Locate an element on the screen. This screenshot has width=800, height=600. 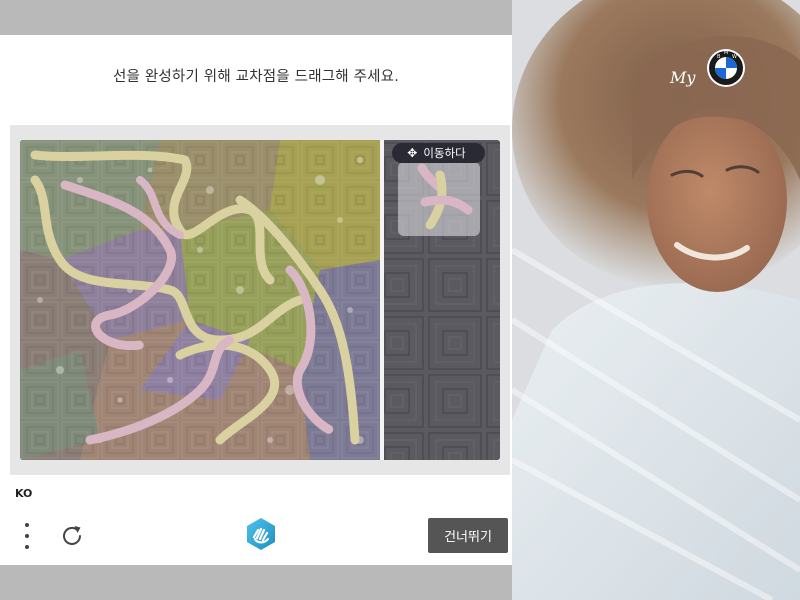
my-bmw-logo: My B M W is located at coordinates (710, 72).